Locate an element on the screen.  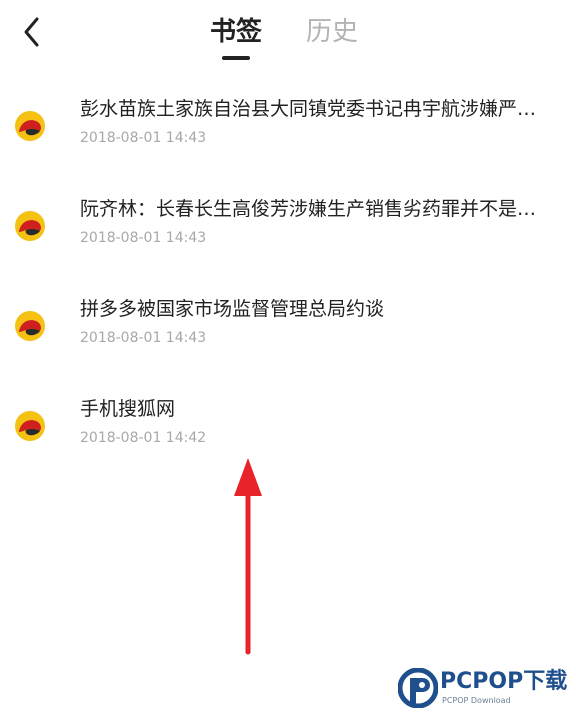
chevron-left-icon is located at coordinates (31, 32).